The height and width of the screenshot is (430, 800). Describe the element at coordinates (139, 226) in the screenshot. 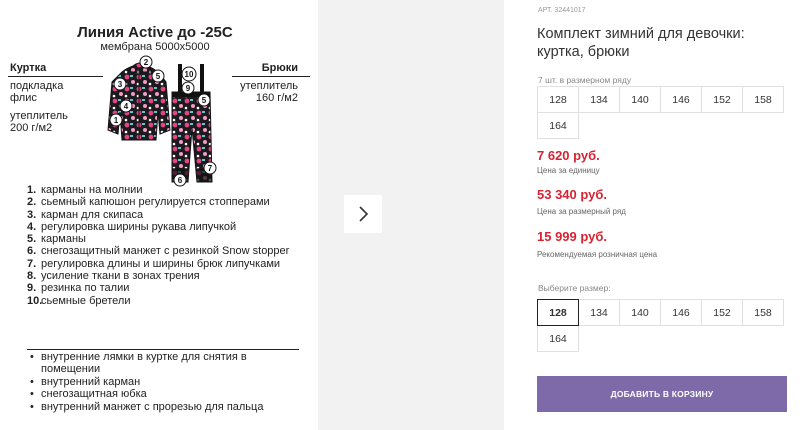

I see `feature-text: регулировка ширины рукава липучкой` at that location.